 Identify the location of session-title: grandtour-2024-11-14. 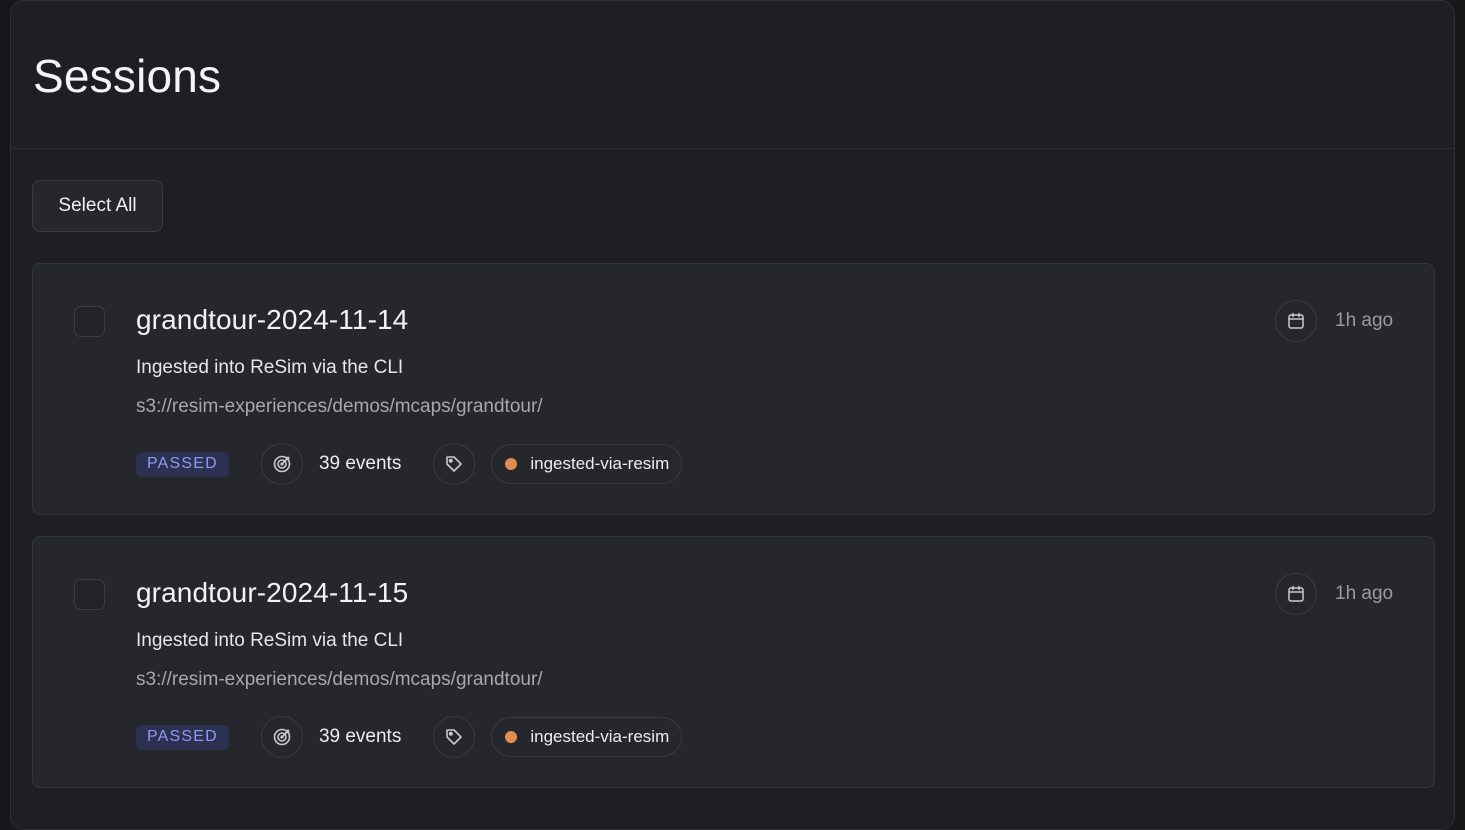
(272, 320).